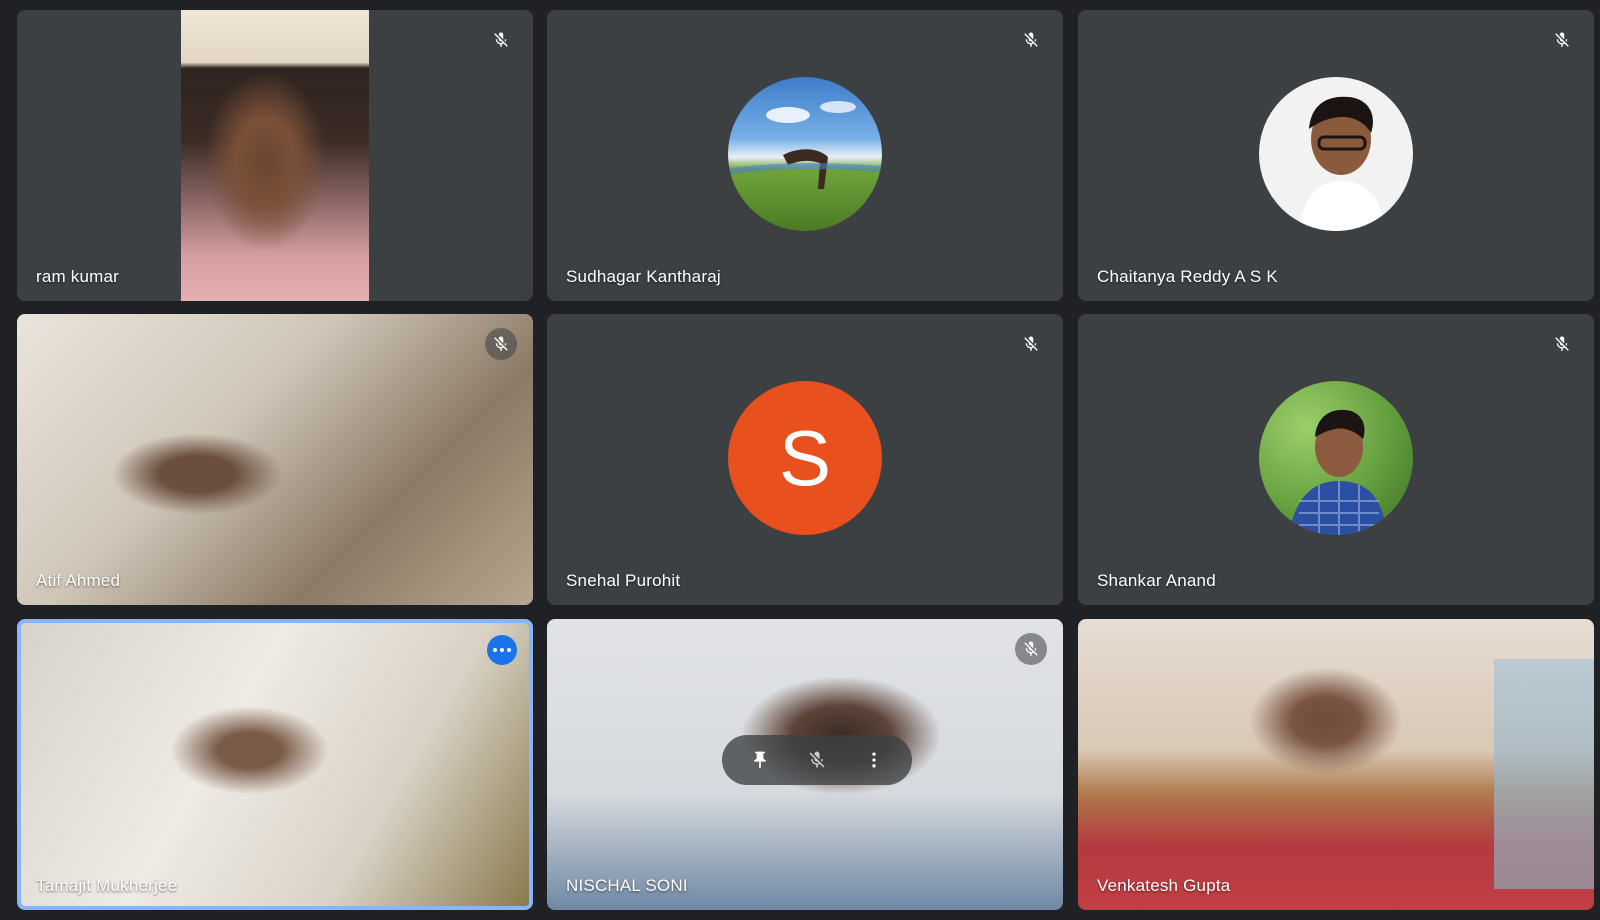 The image size is (1600, 920). Describe the element at coordinates (78, 276) in the screenshot. I see `participant-name: ram kumar` at that location.